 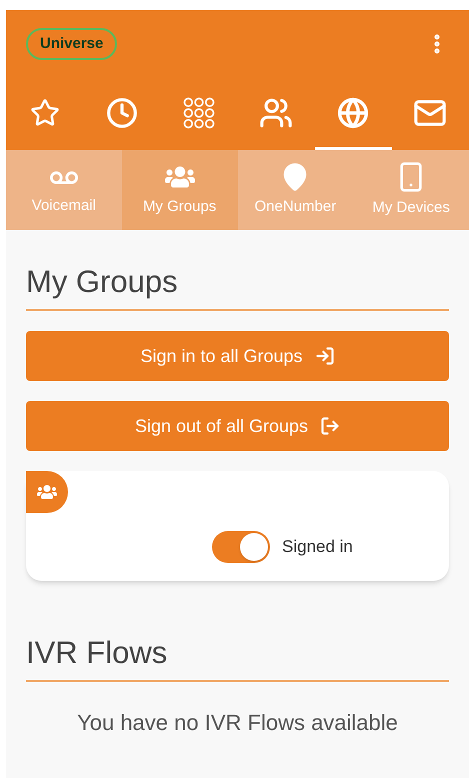 What do you see at coordinates (122, 112) in the screenshot?
I see `clock-icon` at bounding box center [122, 112].